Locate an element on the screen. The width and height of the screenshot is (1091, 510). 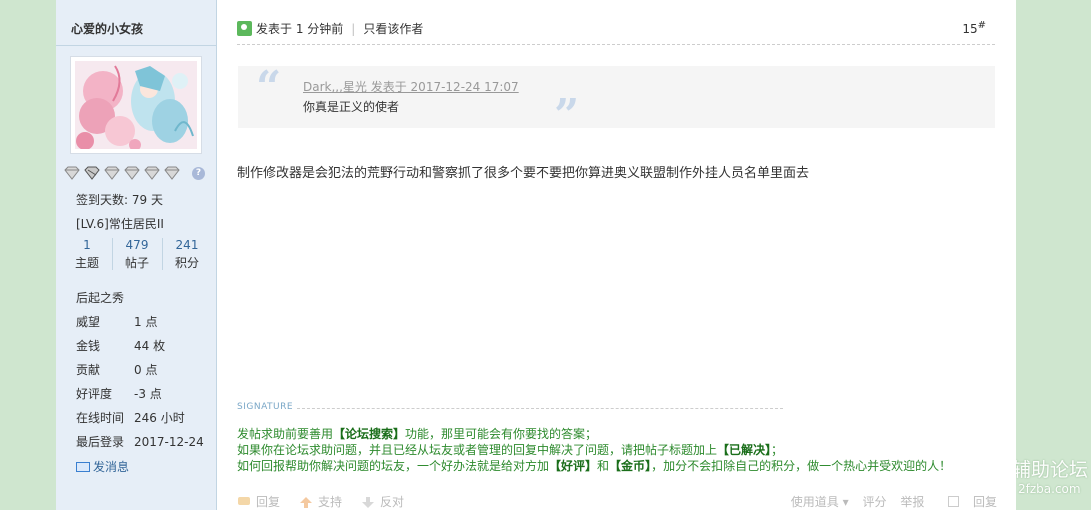
medal-row is located at coordinates (136, 174).